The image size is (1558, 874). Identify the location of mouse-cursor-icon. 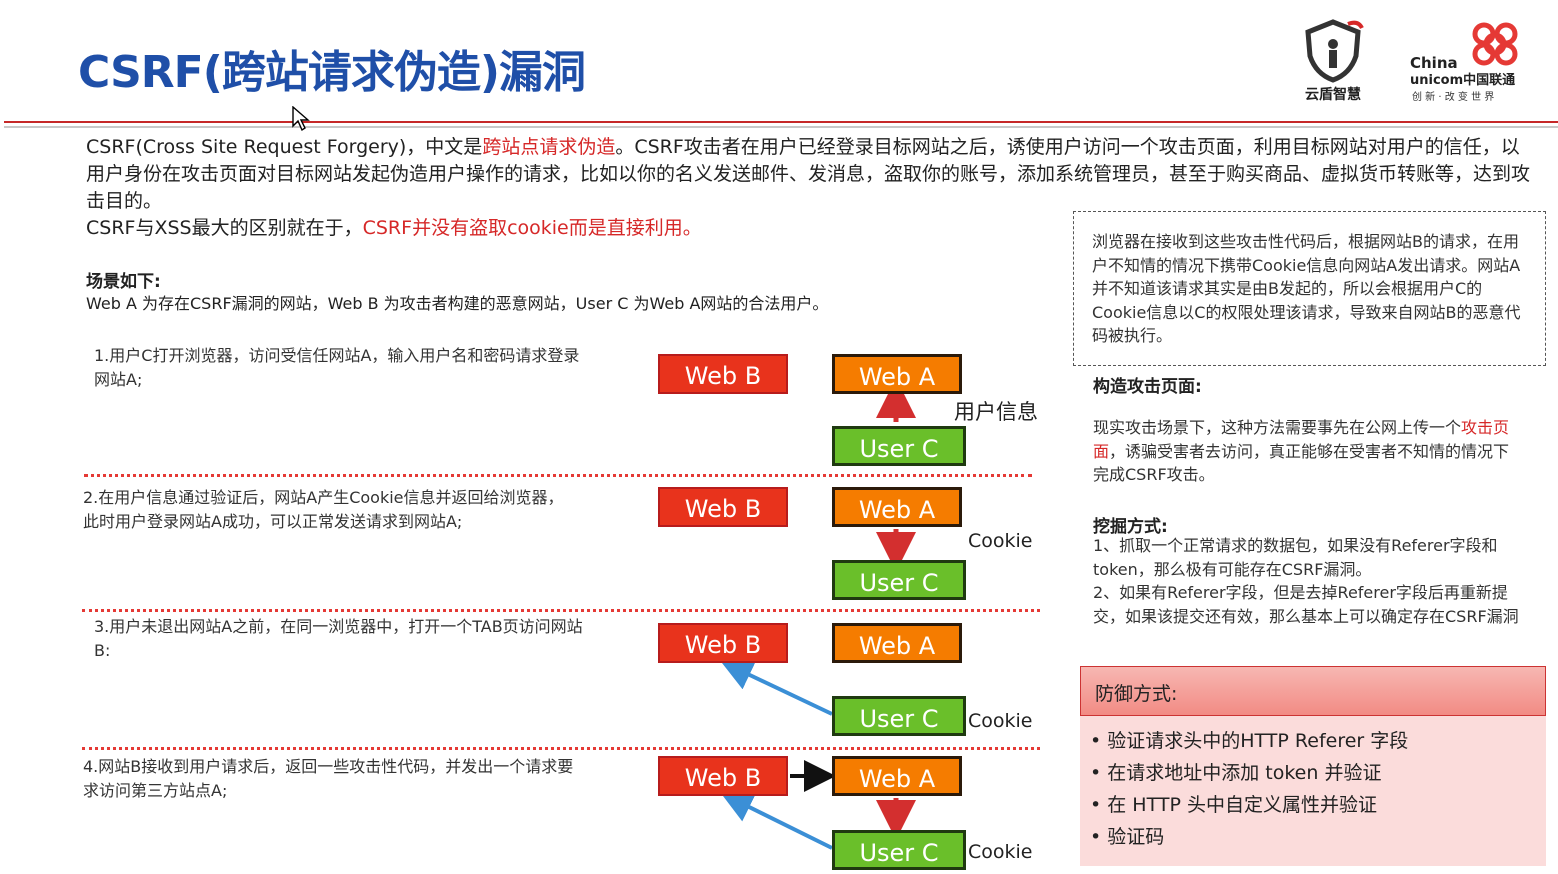
(301, 119).